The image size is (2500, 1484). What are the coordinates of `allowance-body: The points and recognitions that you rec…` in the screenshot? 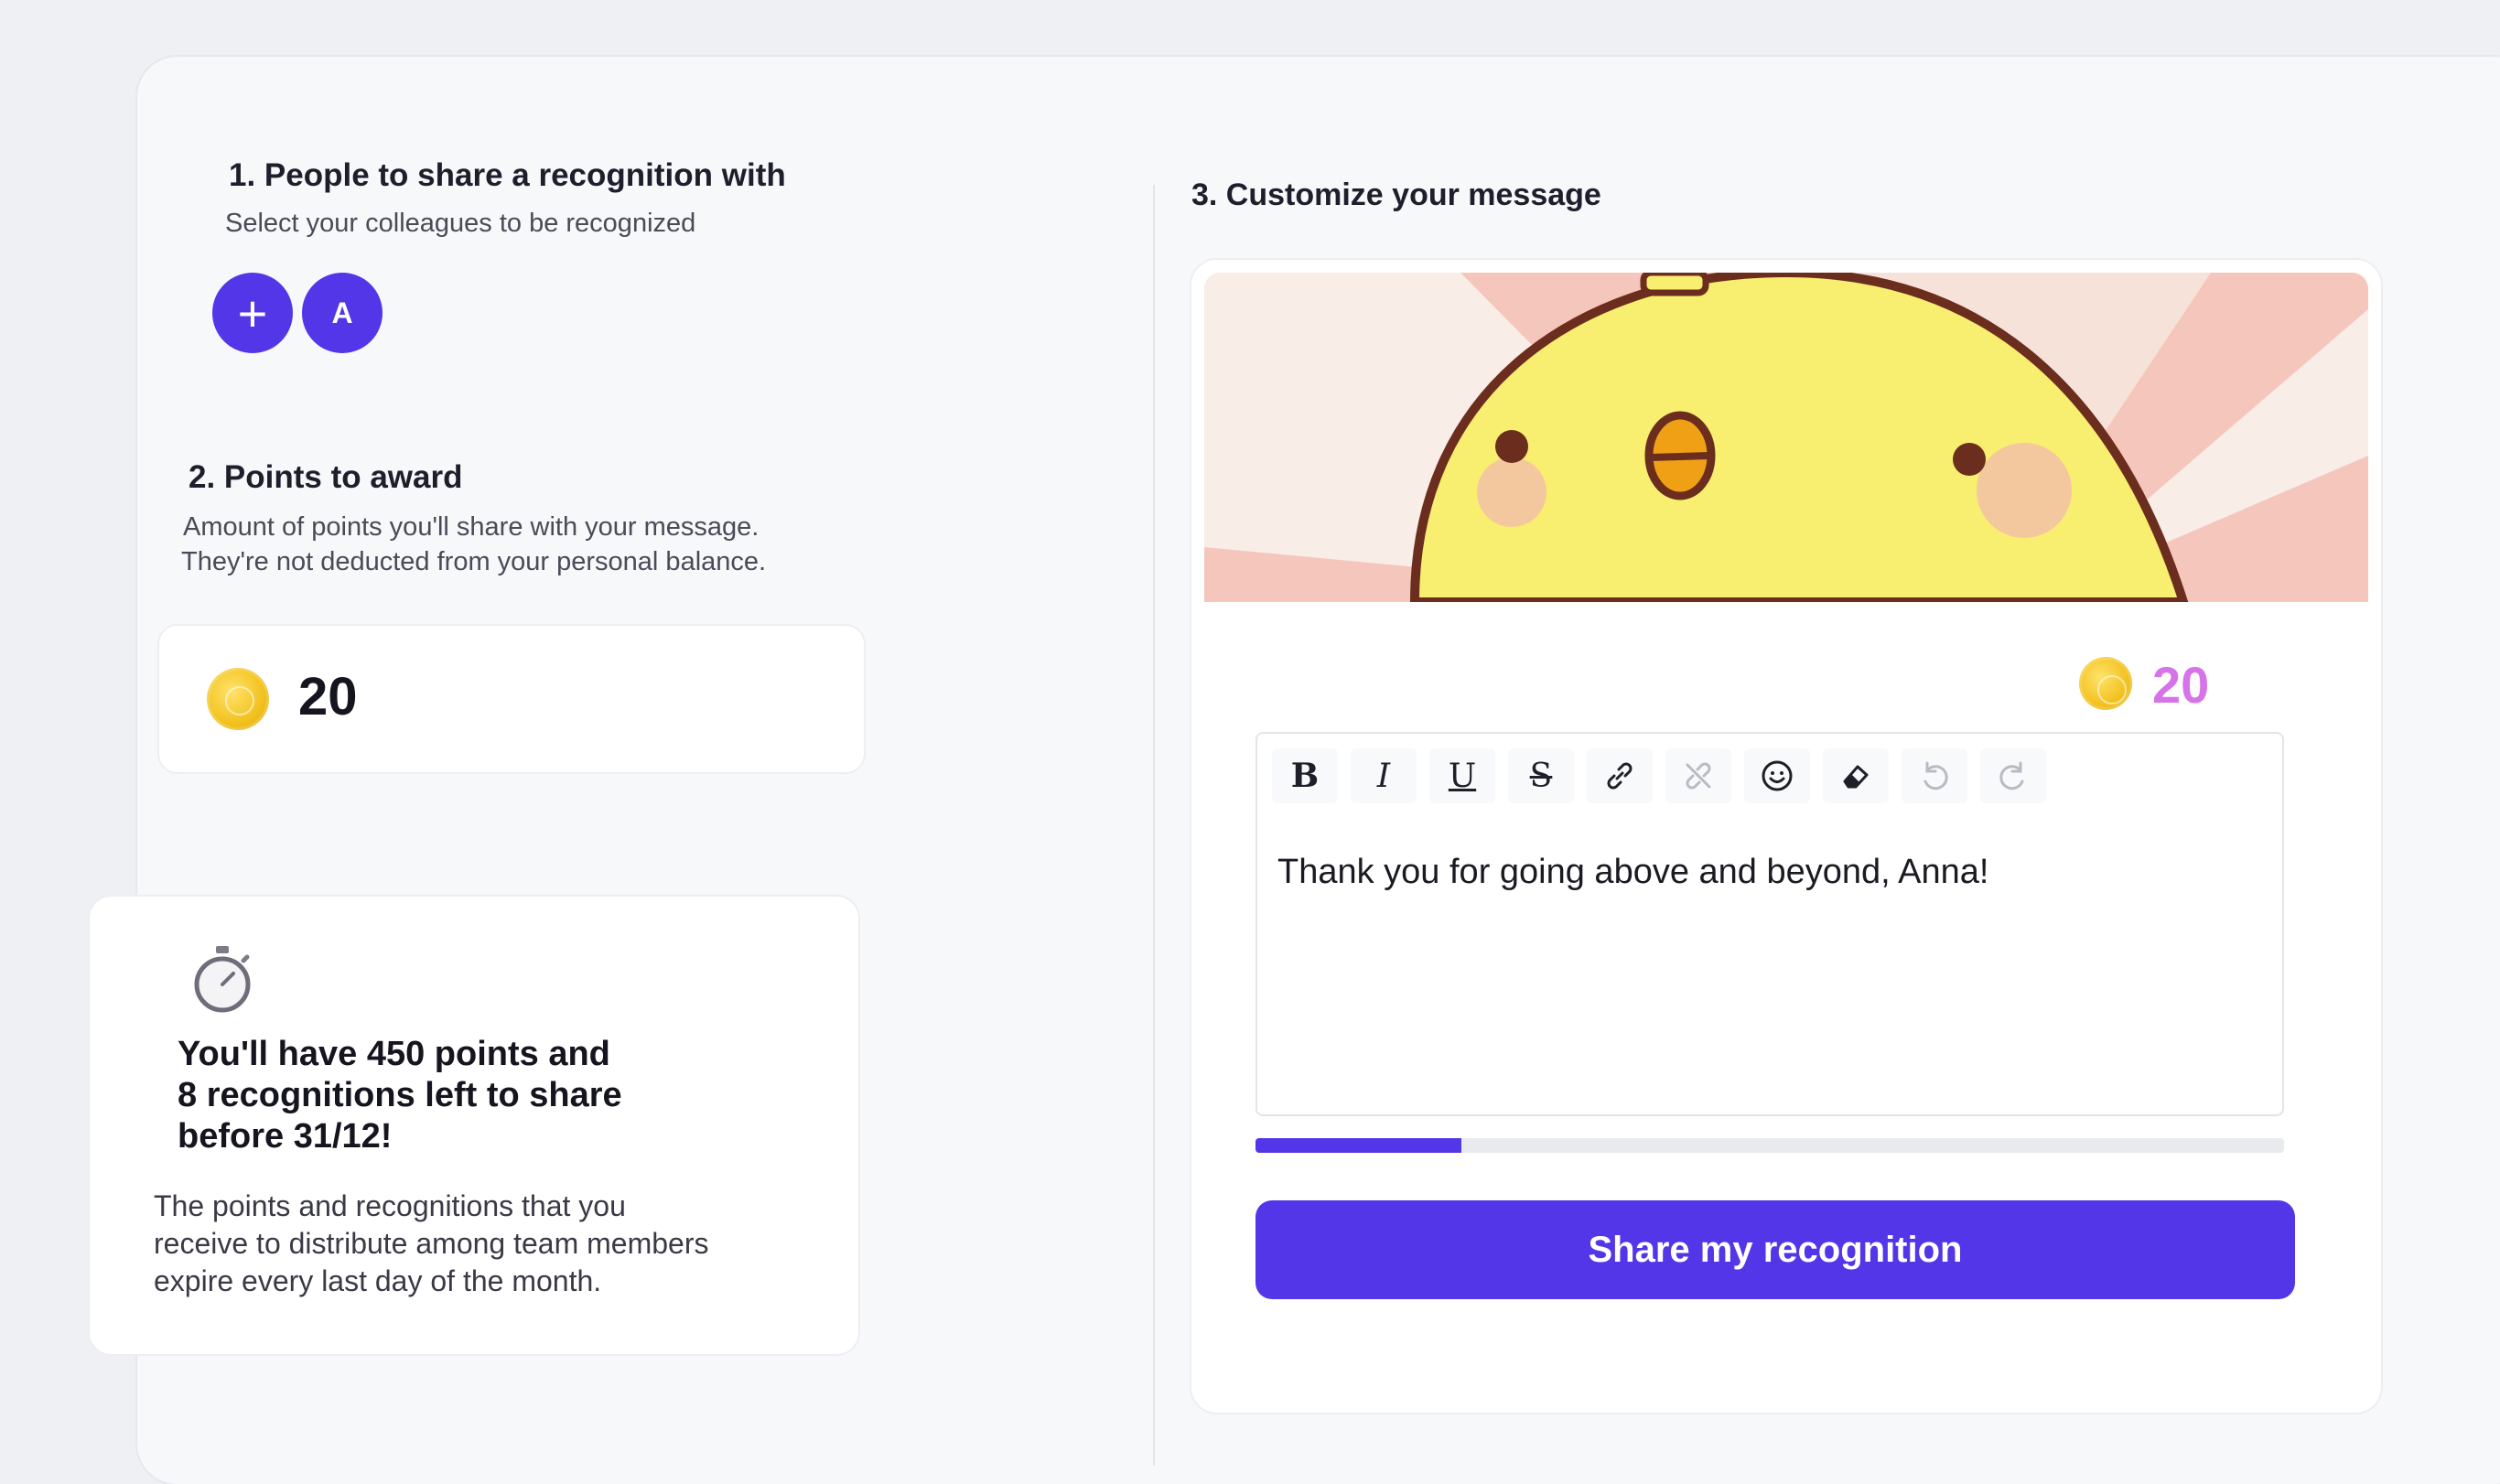 It's located at (483, 1244).